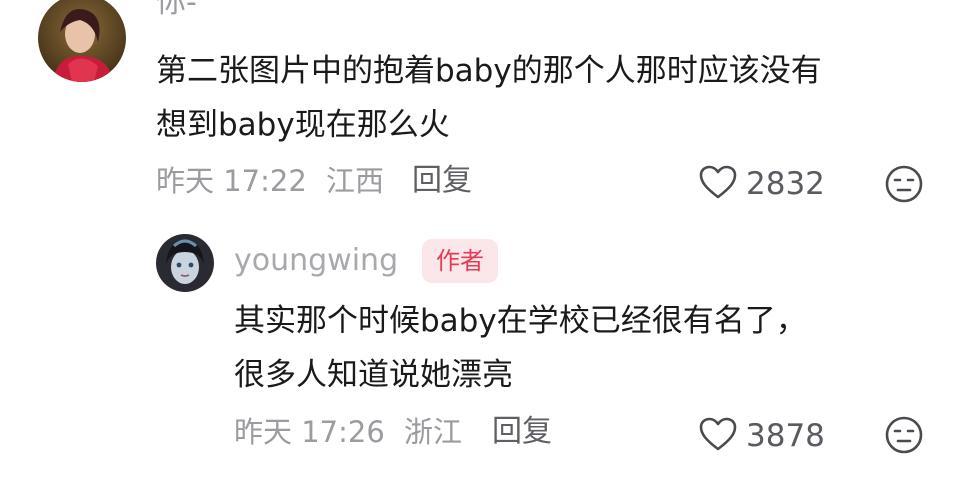  I want to click on like-count: 3878, so click(785, 435).